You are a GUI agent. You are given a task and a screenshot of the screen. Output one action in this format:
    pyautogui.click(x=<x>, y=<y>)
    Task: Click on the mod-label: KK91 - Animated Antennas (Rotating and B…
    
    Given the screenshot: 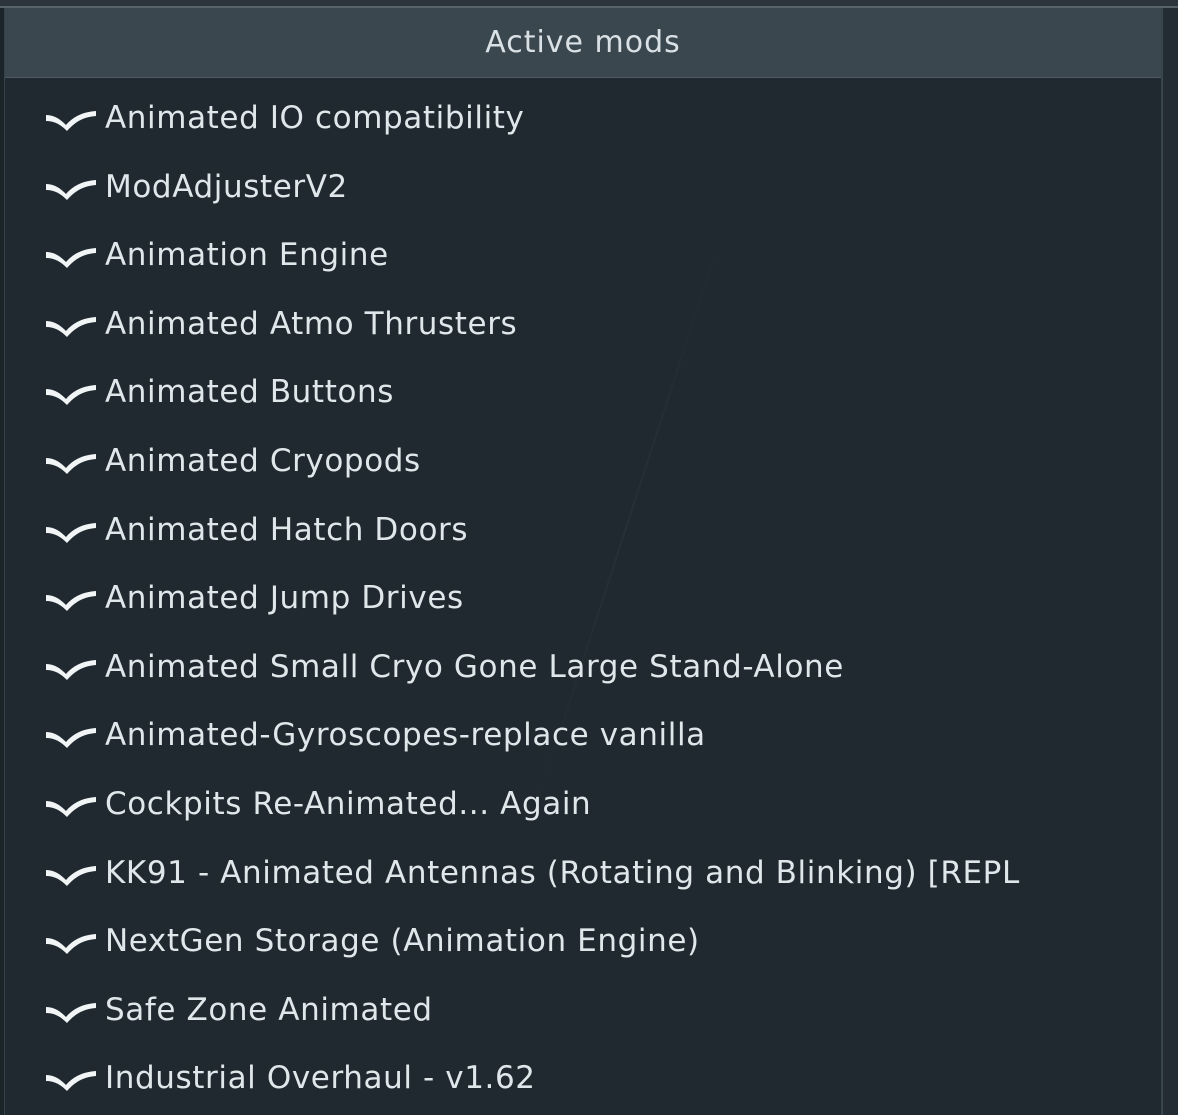 What is the action you would take?
    pyautogui.click(x=562, y=872)
    